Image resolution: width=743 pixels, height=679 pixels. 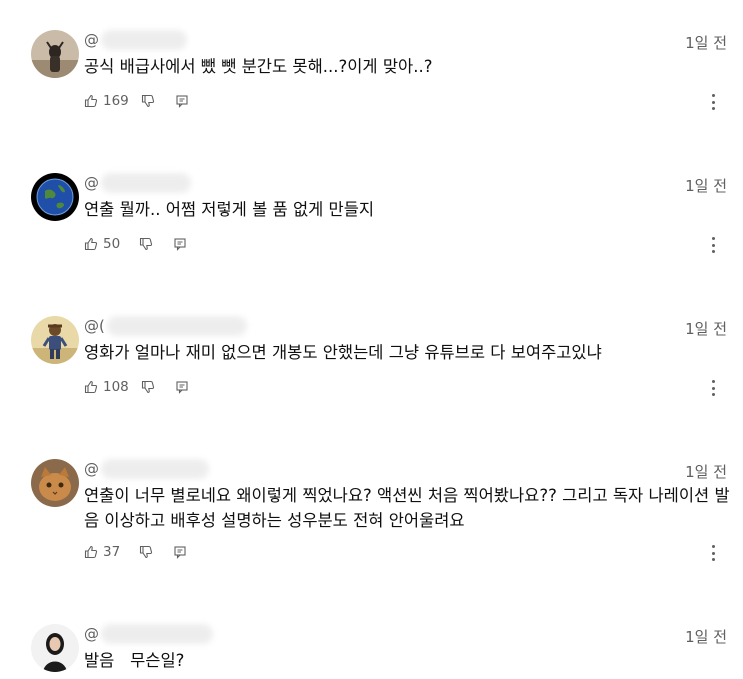 What do you see at coordinates (258, 66) in the screenshot?
I see `comment-text: 공식 배급사에서 뺐 뺏 분간도 못해...?이게 맞아..?` at bounding box center [258, 66].